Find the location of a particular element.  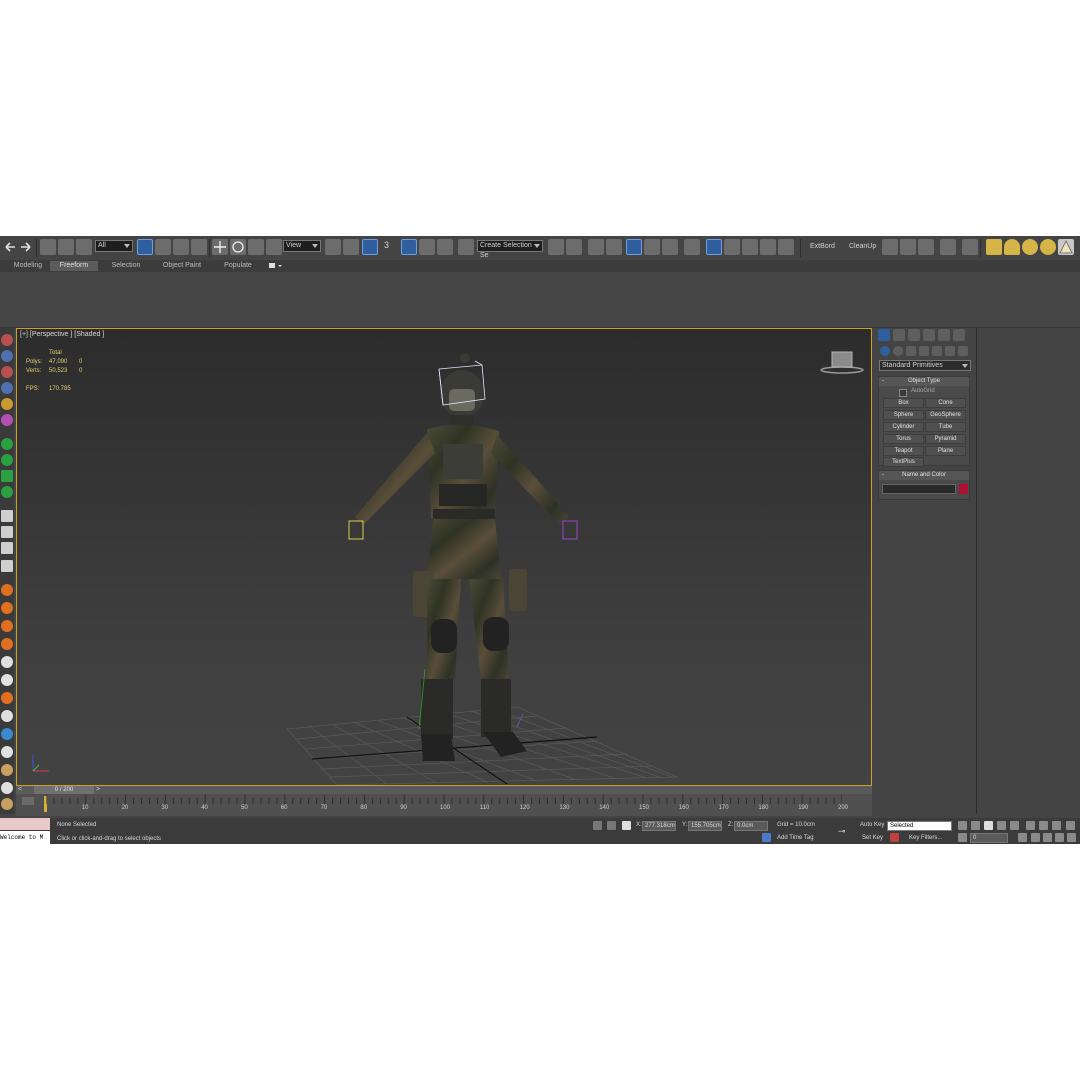

time-slider: < 0 / 200 > is located at coordinates (444, 790).